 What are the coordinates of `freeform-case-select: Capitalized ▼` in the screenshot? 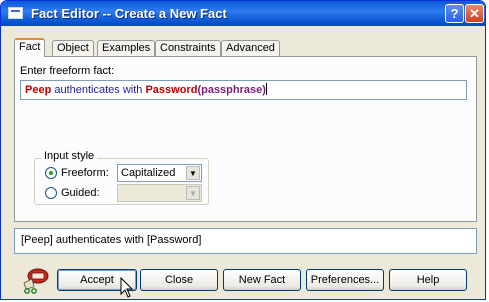 It's located at (159, 173).